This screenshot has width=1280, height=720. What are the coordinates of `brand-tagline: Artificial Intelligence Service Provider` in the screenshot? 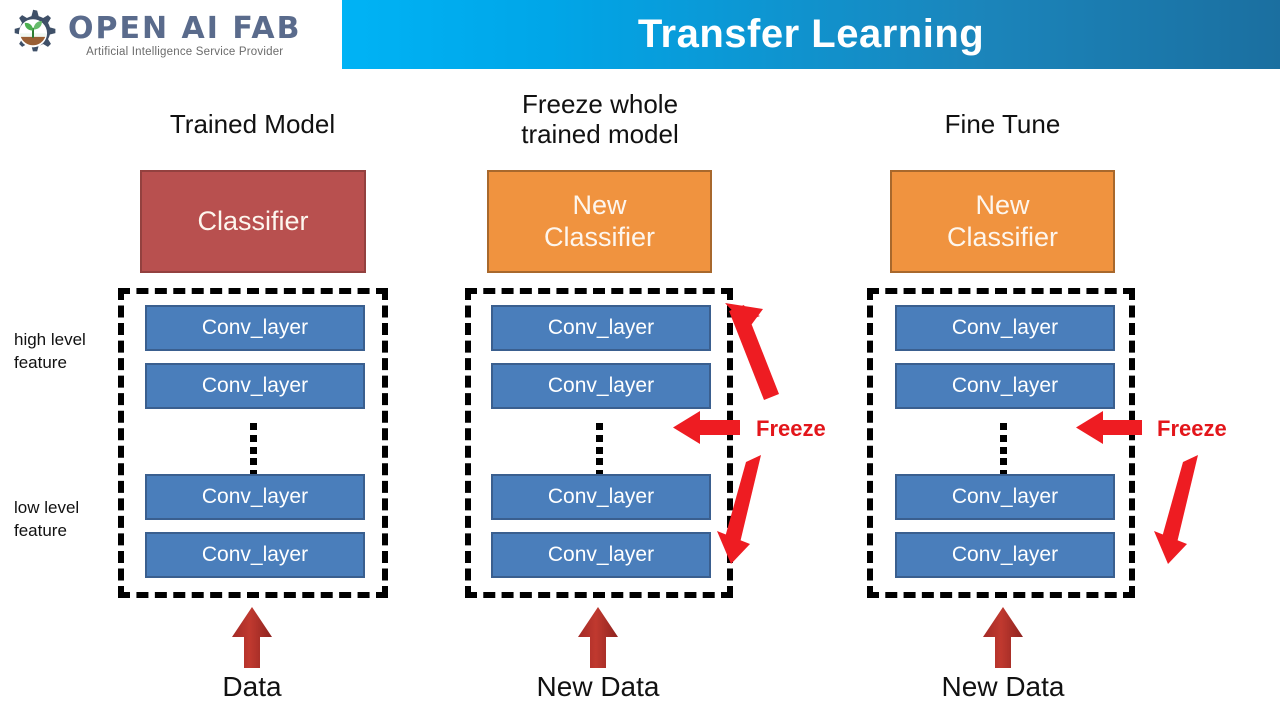 It's located at (185, 51).